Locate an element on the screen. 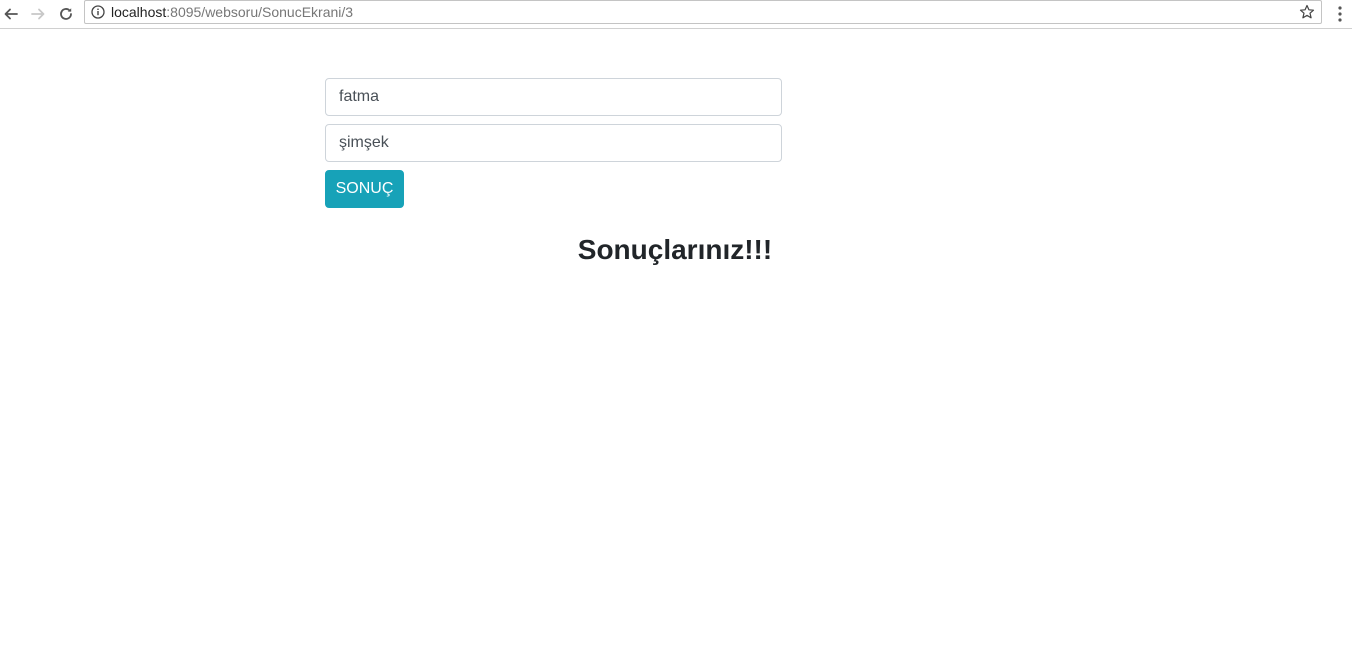 The height and width of the screenshot is (667, 1352). reload-icon is located at coordinates (66, 14).